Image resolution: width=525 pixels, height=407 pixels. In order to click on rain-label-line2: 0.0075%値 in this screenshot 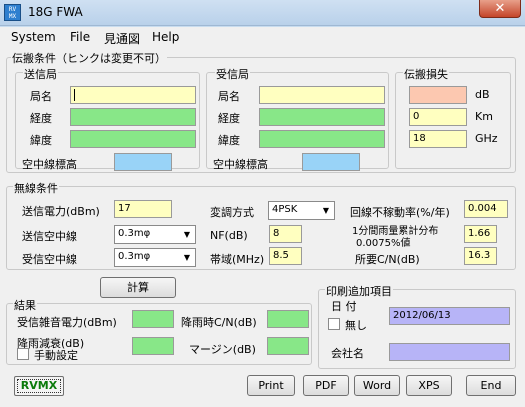, I will do `click(383, 243)`.